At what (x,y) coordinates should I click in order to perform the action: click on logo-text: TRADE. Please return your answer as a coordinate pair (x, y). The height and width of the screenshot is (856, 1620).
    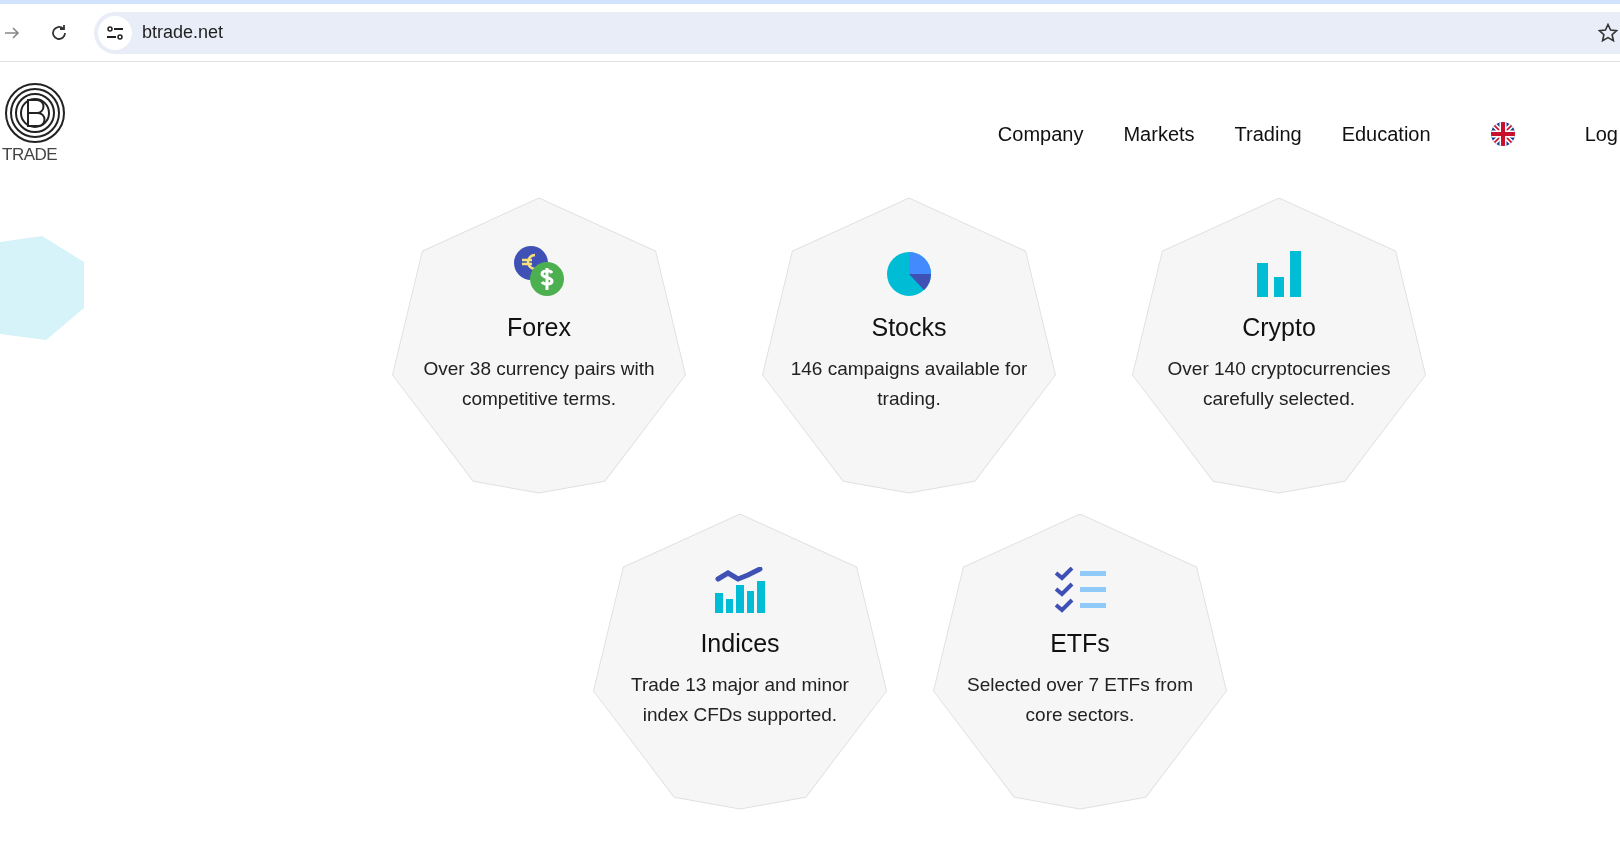
    Looking at the image, I should click on (30, 155).